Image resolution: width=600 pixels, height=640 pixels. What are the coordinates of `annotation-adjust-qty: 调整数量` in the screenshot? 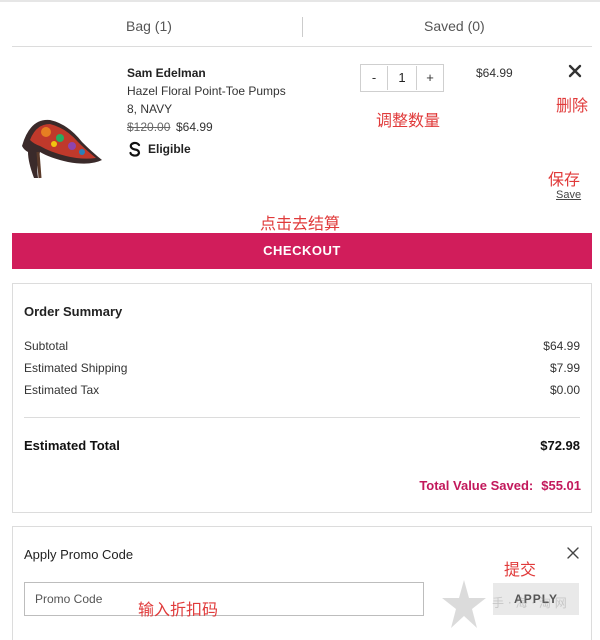 It's located at (408, 120).